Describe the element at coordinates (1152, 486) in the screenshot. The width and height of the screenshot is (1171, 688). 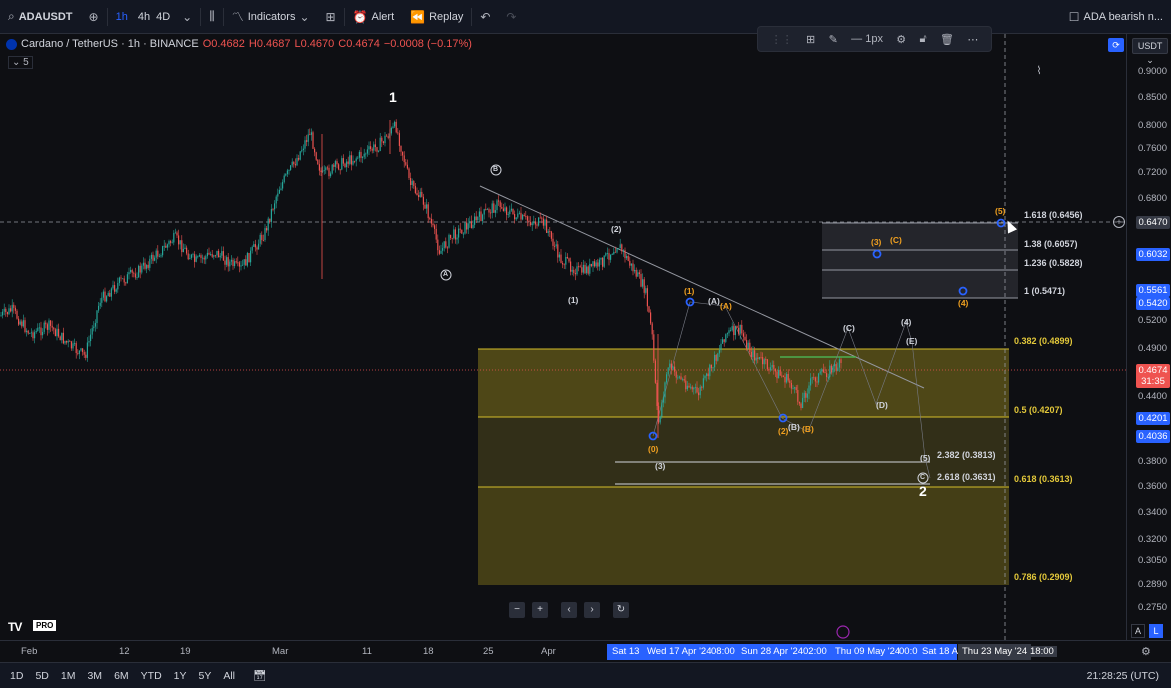
I see `price-tick: 0.3600` at that location.